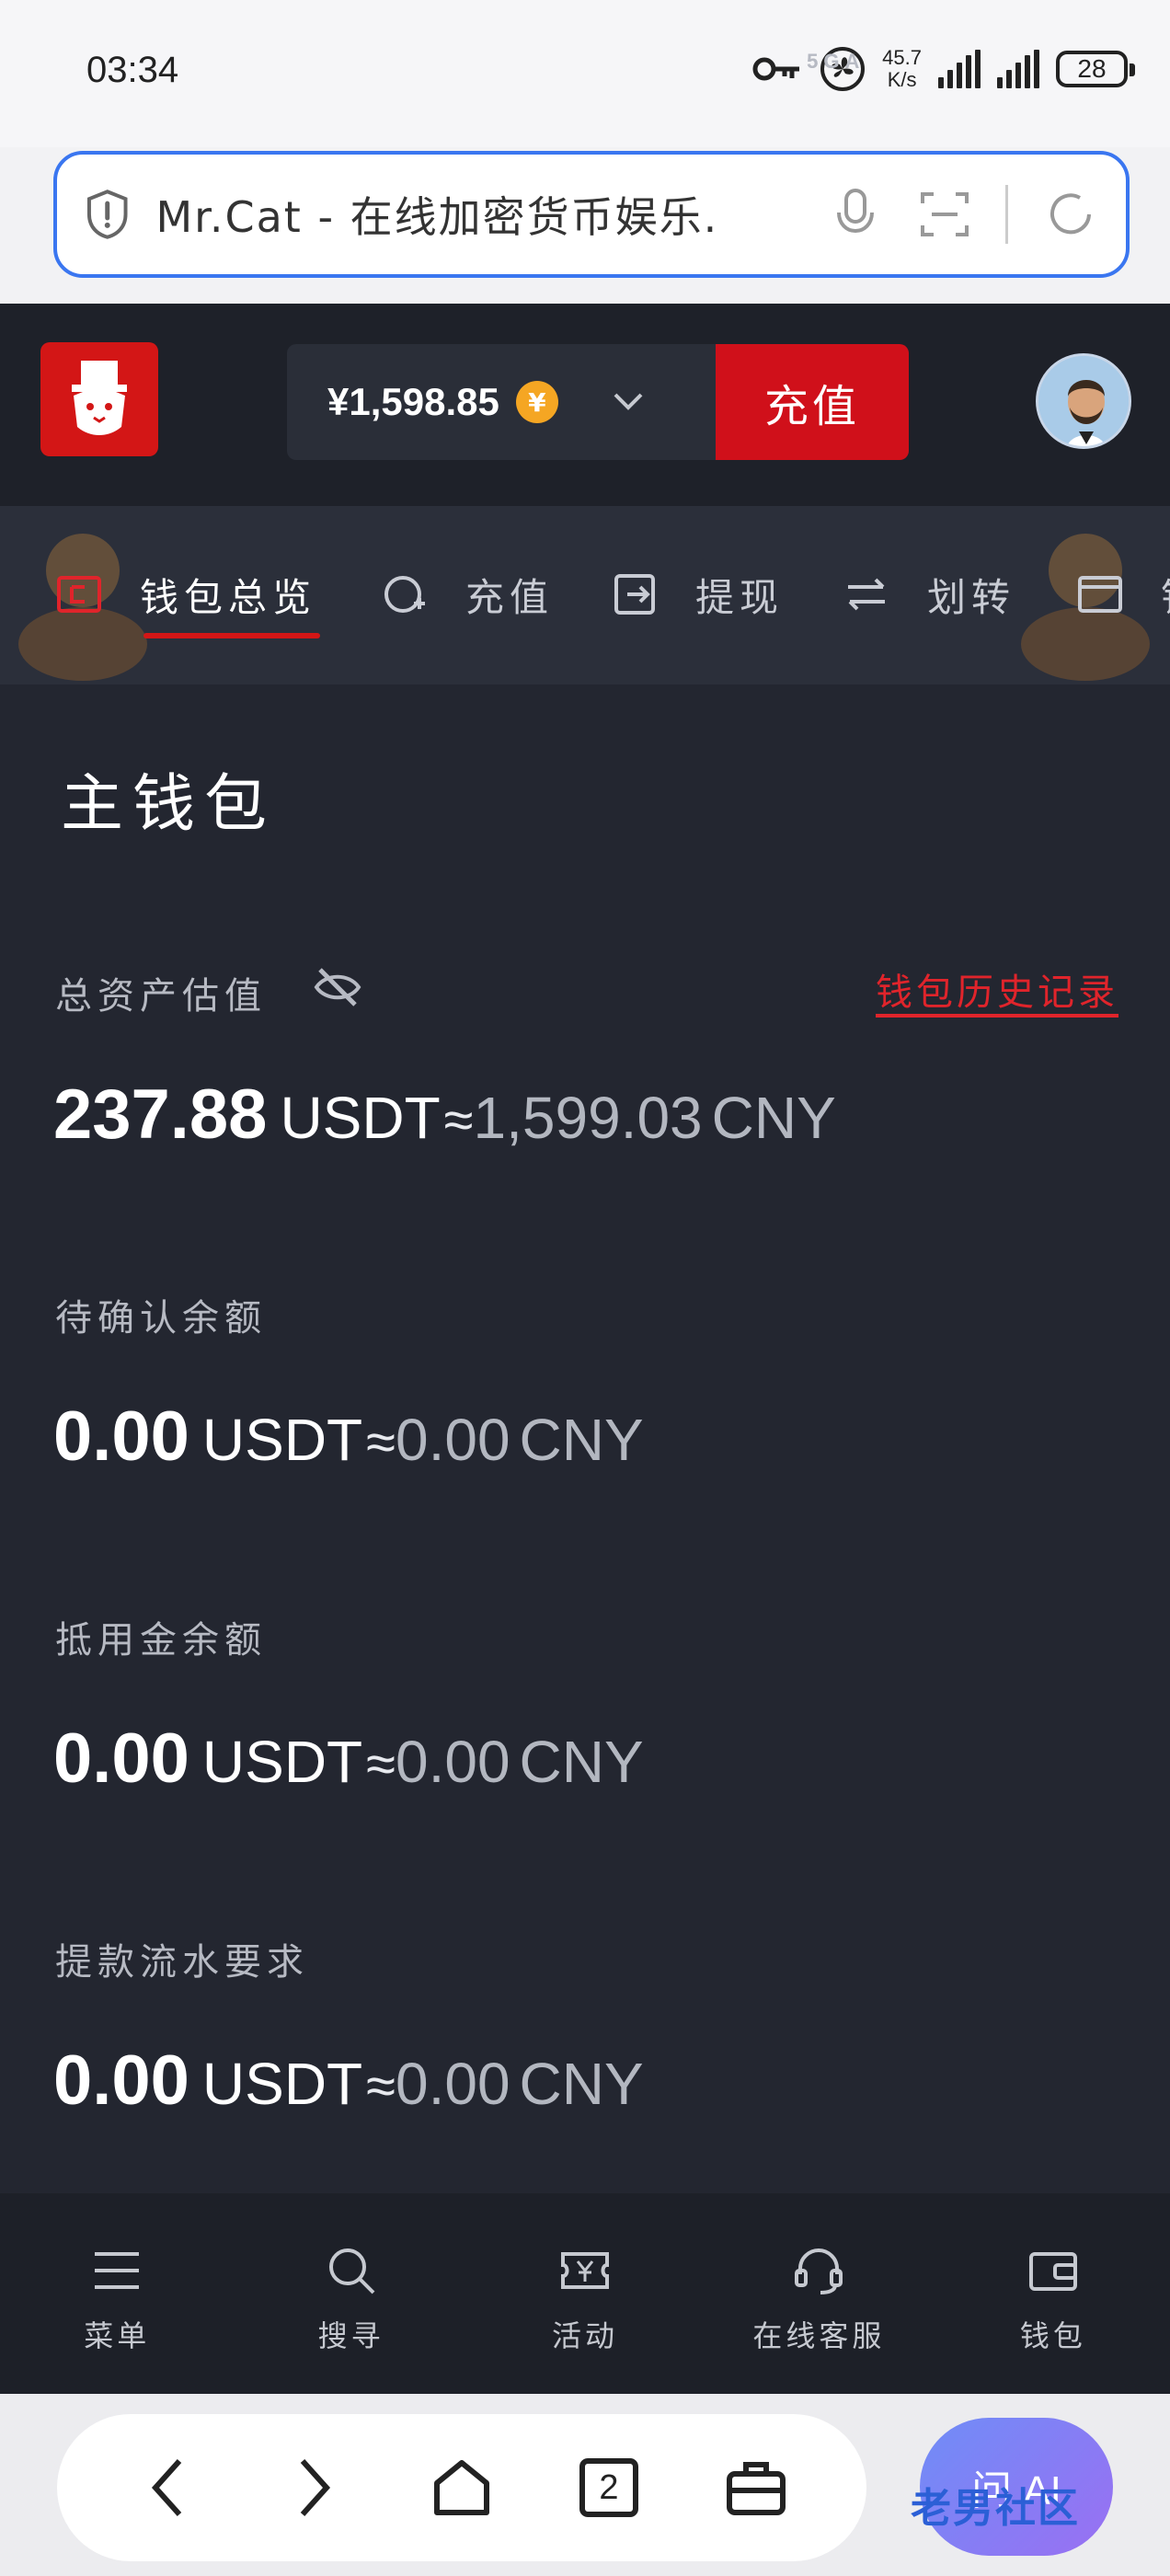 The width and height of the screenshot is (1170, 2576). I want to click on tab-label: 钱包总览, so click(228, 597).